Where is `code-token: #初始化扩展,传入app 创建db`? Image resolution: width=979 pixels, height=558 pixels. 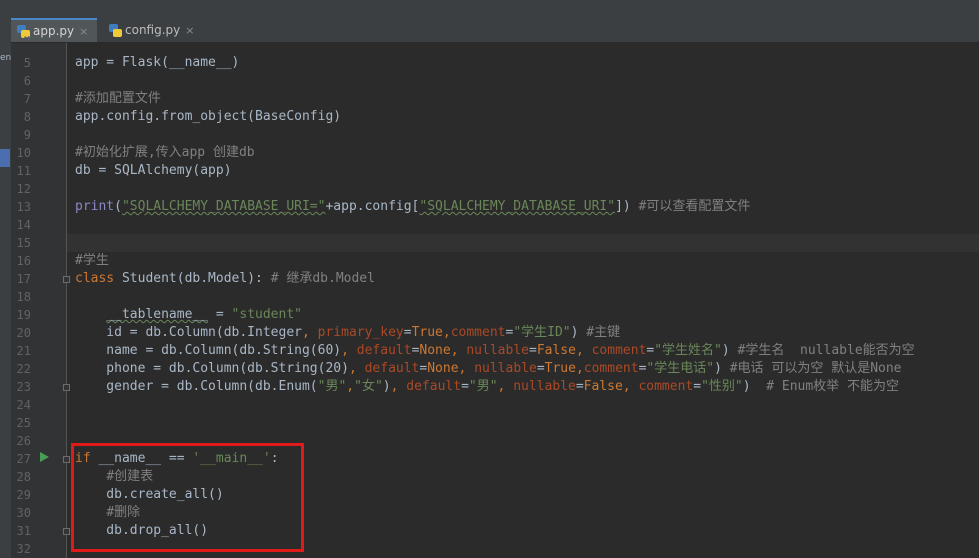 code-token: #初始化扩展,传入app 创建db is located at coordinates (165, 152).